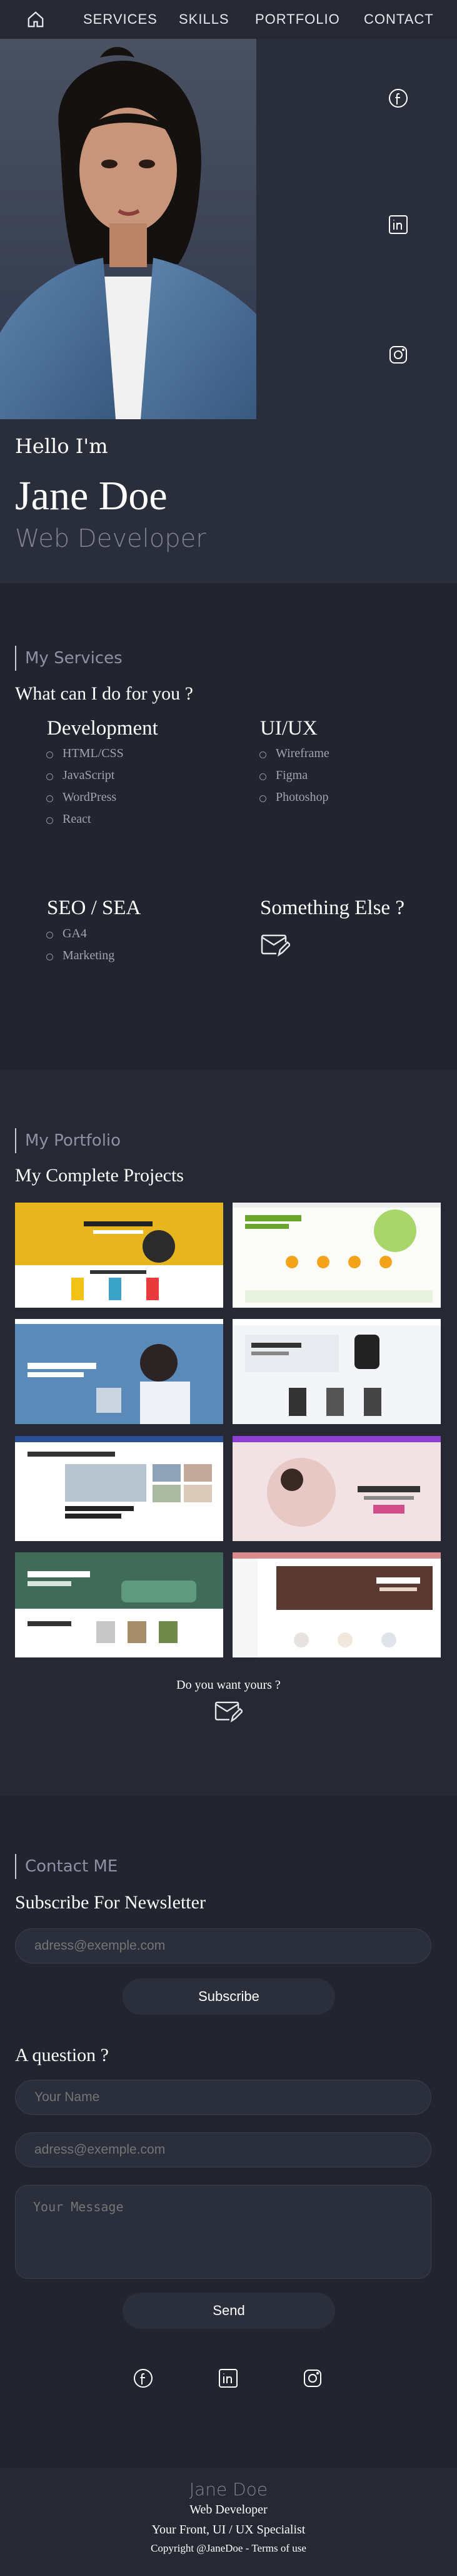 Image resolution: width=457 pixels, height=2576 pixels. What do you see at coordinates (228, 1685) in the screenshot?
I see `portfolio-cta: Do you want yours ?` at bounding box center [228, 1685].